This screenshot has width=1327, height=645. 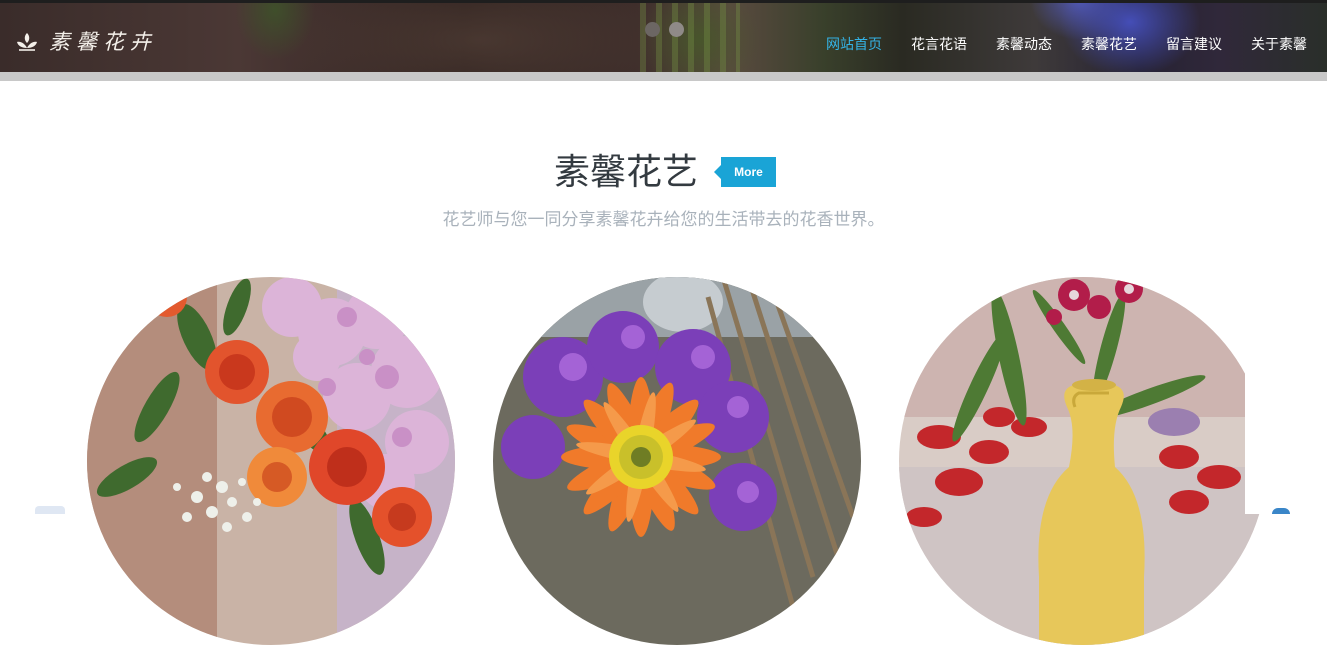 I want to click on gallery-right-mask, so click(x=1286, y=387).